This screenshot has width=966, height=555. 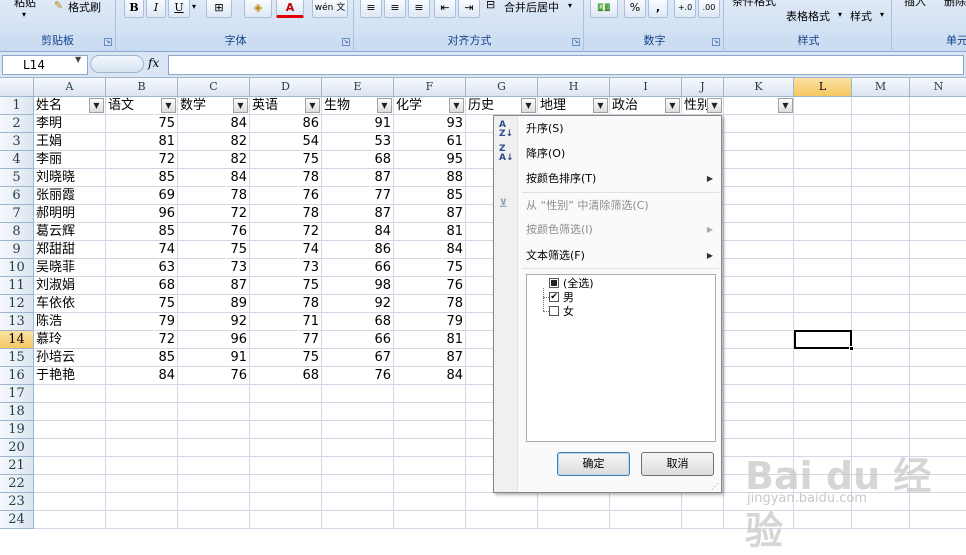 I want to click on cell-B4: 72, so click(x=142, y=160).